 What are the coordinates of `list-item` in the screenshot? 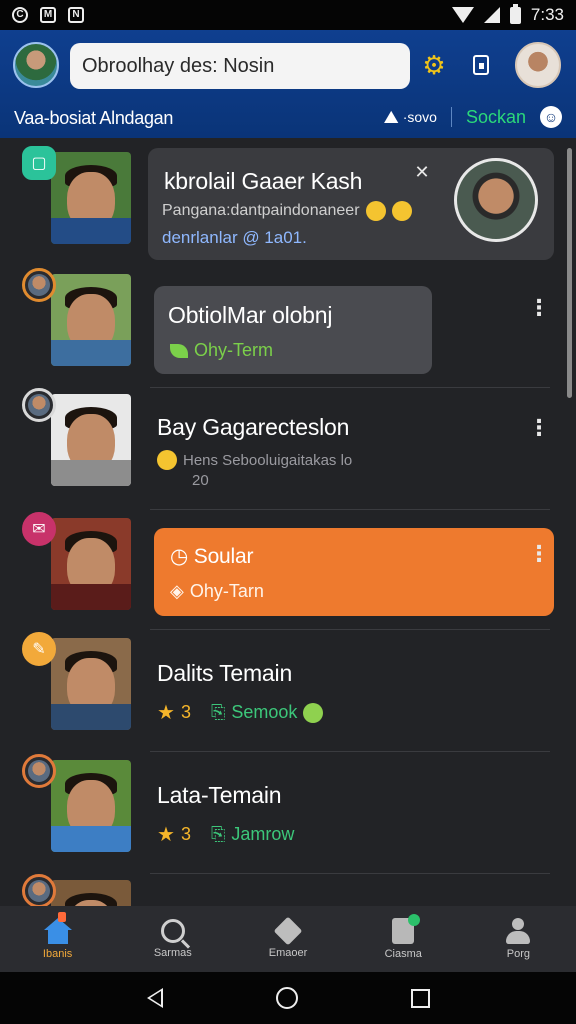 It's located at (280, 890).